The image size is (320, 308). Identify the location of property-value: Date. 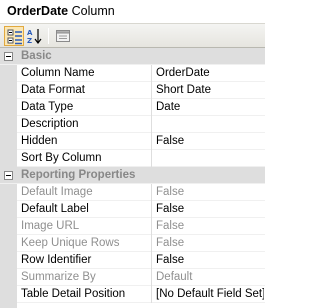
(210, 107).